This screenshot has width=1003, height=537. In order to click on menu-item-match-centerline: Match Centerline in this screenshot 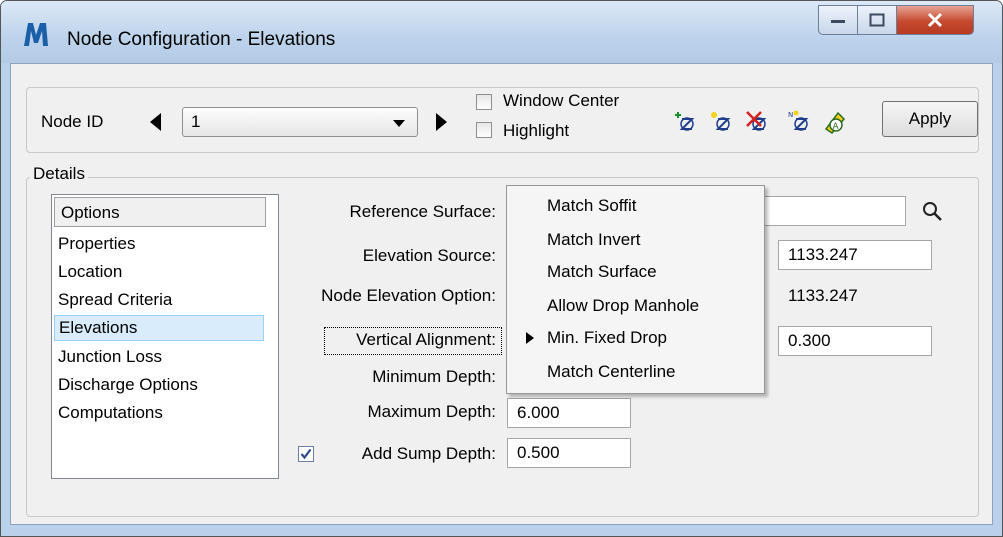, I will do `click(611, 372)`.